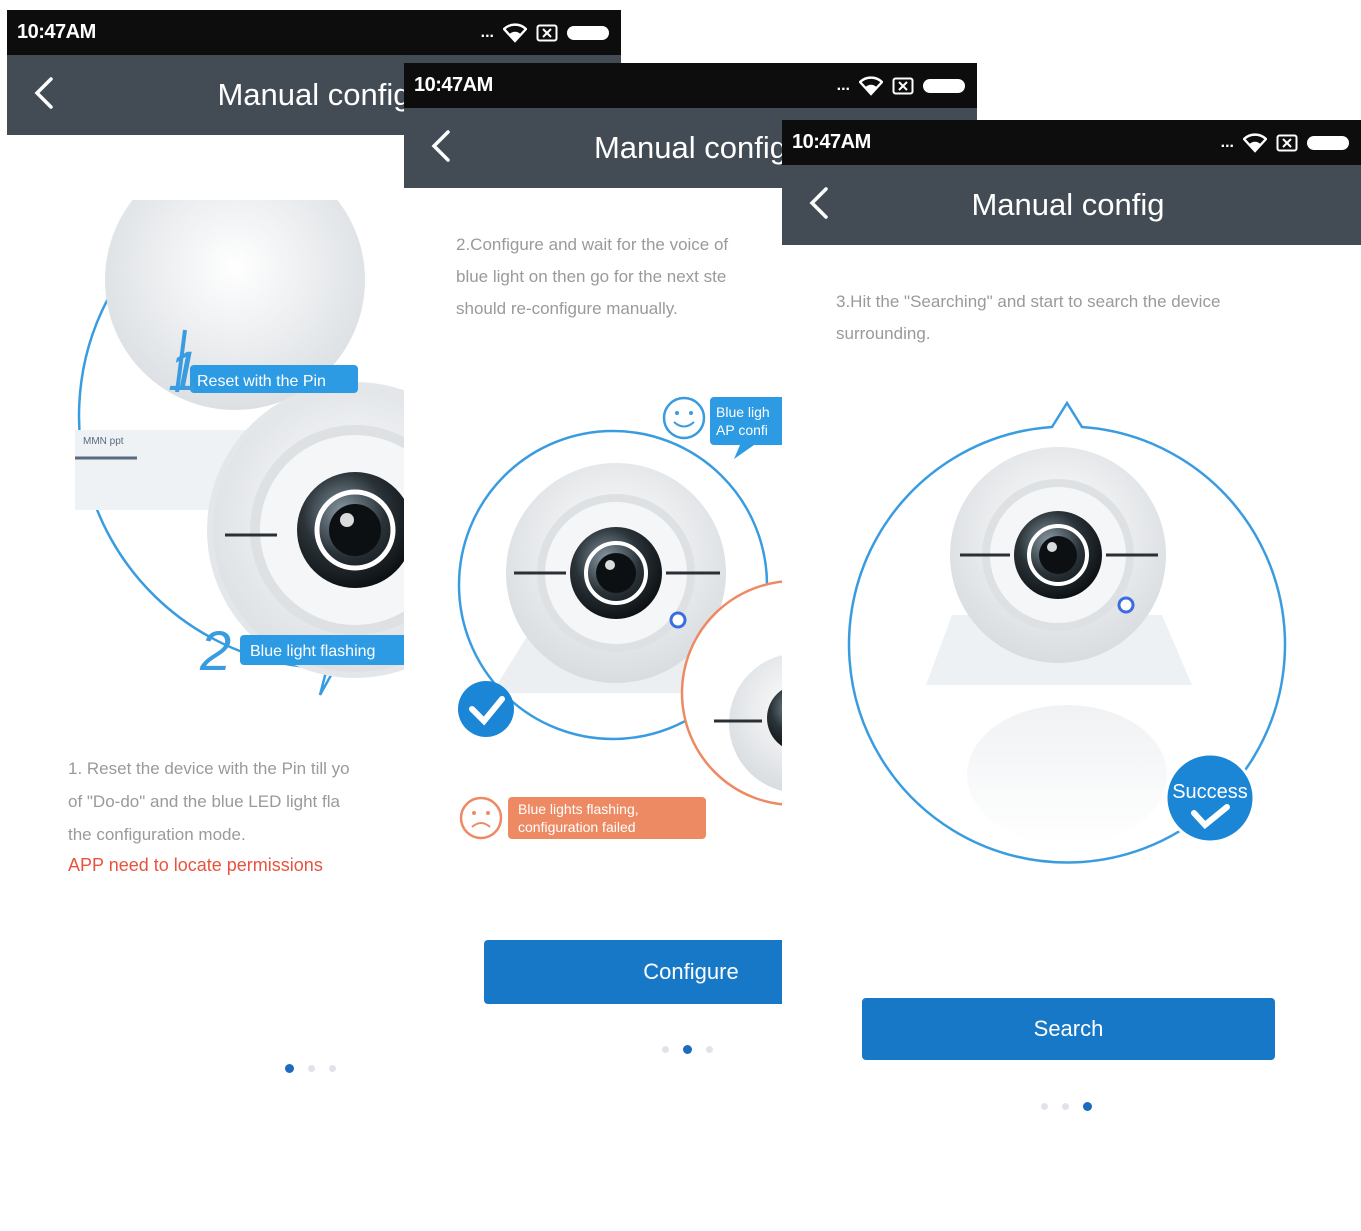  I want to click on smile-icon, so click(684, 418).